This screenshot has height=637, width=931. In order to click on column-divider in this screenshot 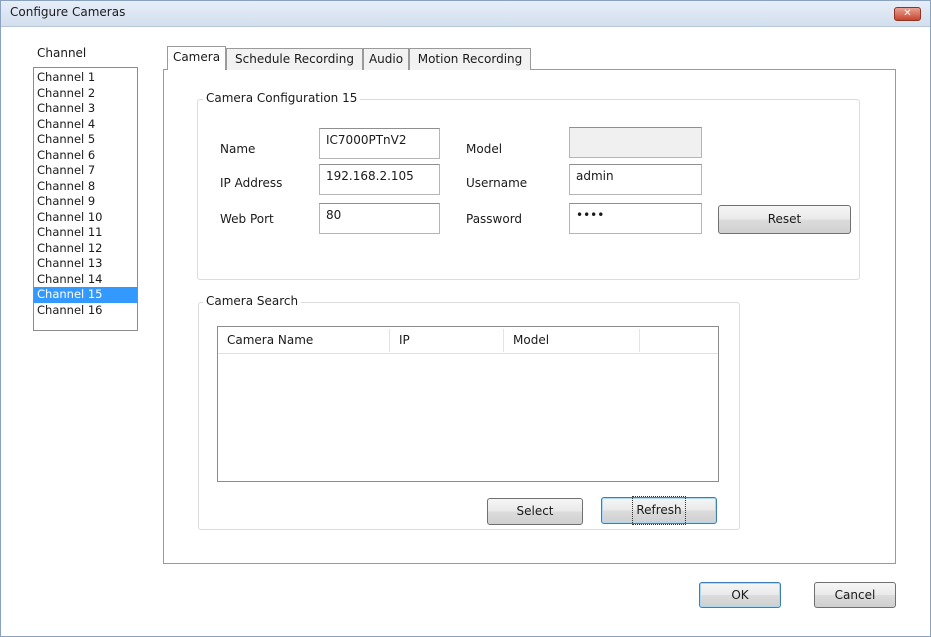, I will do `click(639, 340)`.